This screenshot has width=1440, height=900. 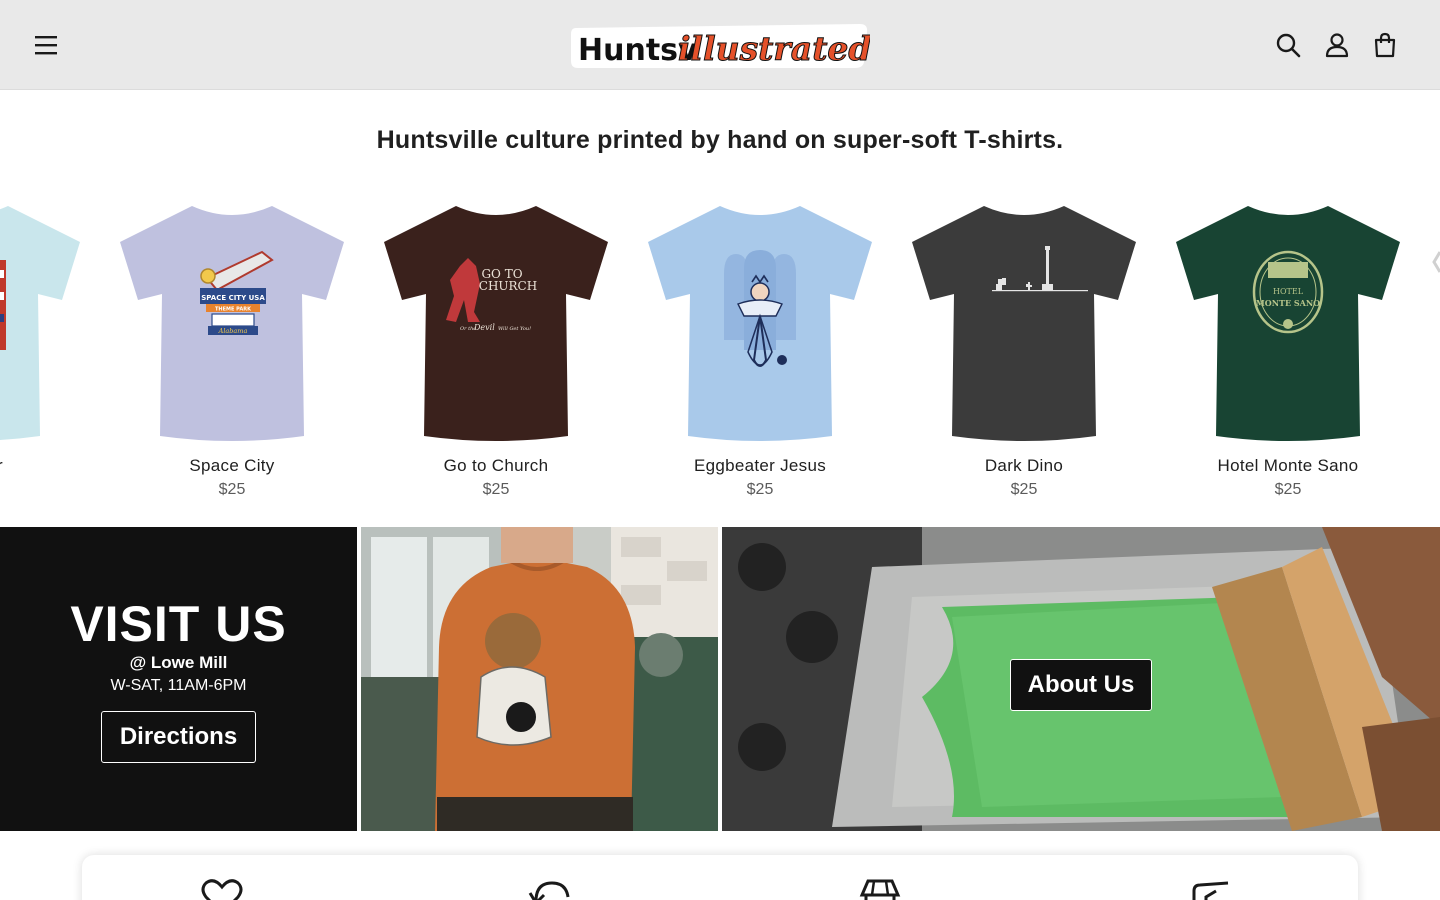 I want to click on visit-hours: W-SAT, 11AM-6PM, so click(x=178, y=685).